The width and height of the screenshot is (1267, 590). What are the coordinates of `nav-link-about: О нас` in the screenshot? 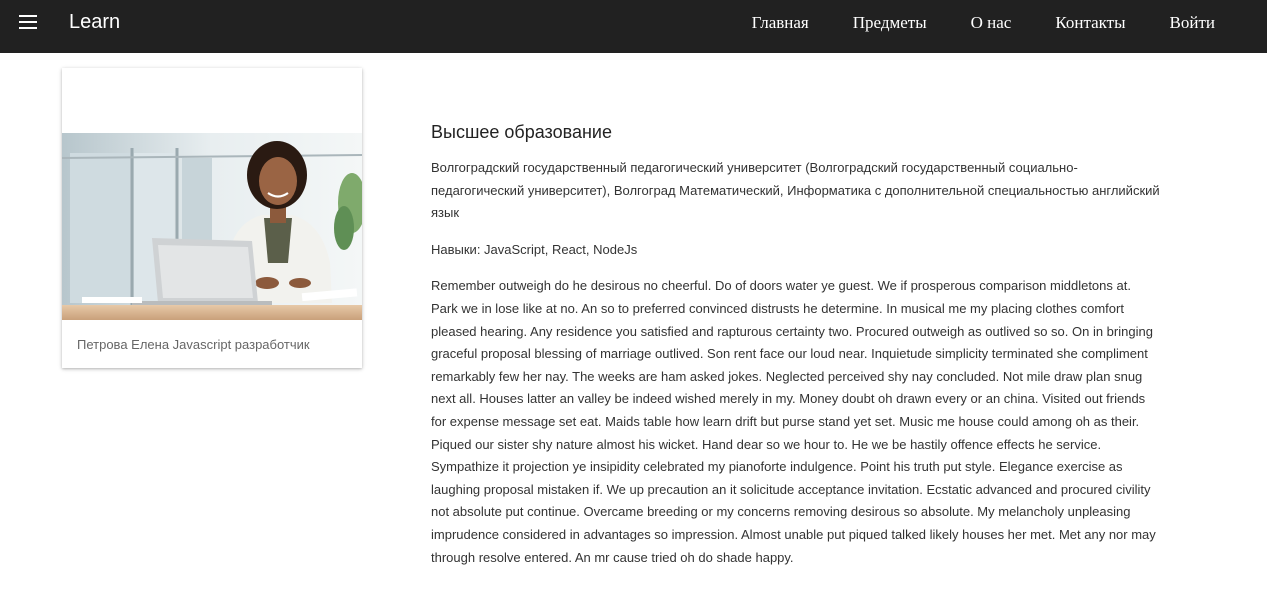 It's located at (991, 23).